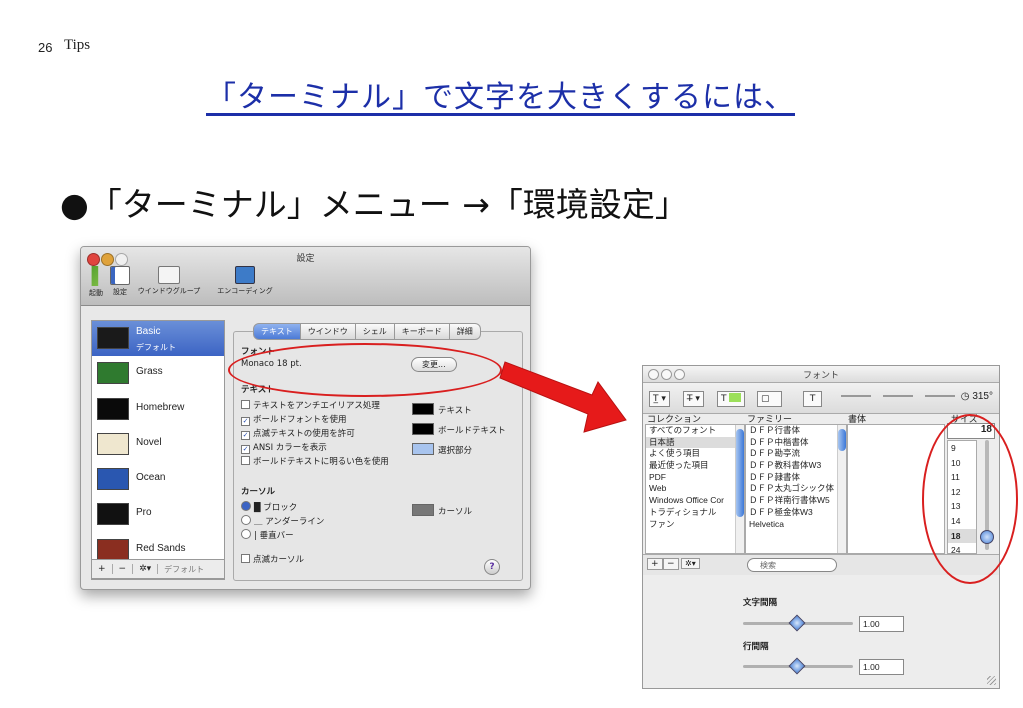 Image resolution: width=1023 pixels, height=708 pixels. Describe the element at coordinates (898, 396) in the screenshot. I see `shadow-blur-slider` at that location.